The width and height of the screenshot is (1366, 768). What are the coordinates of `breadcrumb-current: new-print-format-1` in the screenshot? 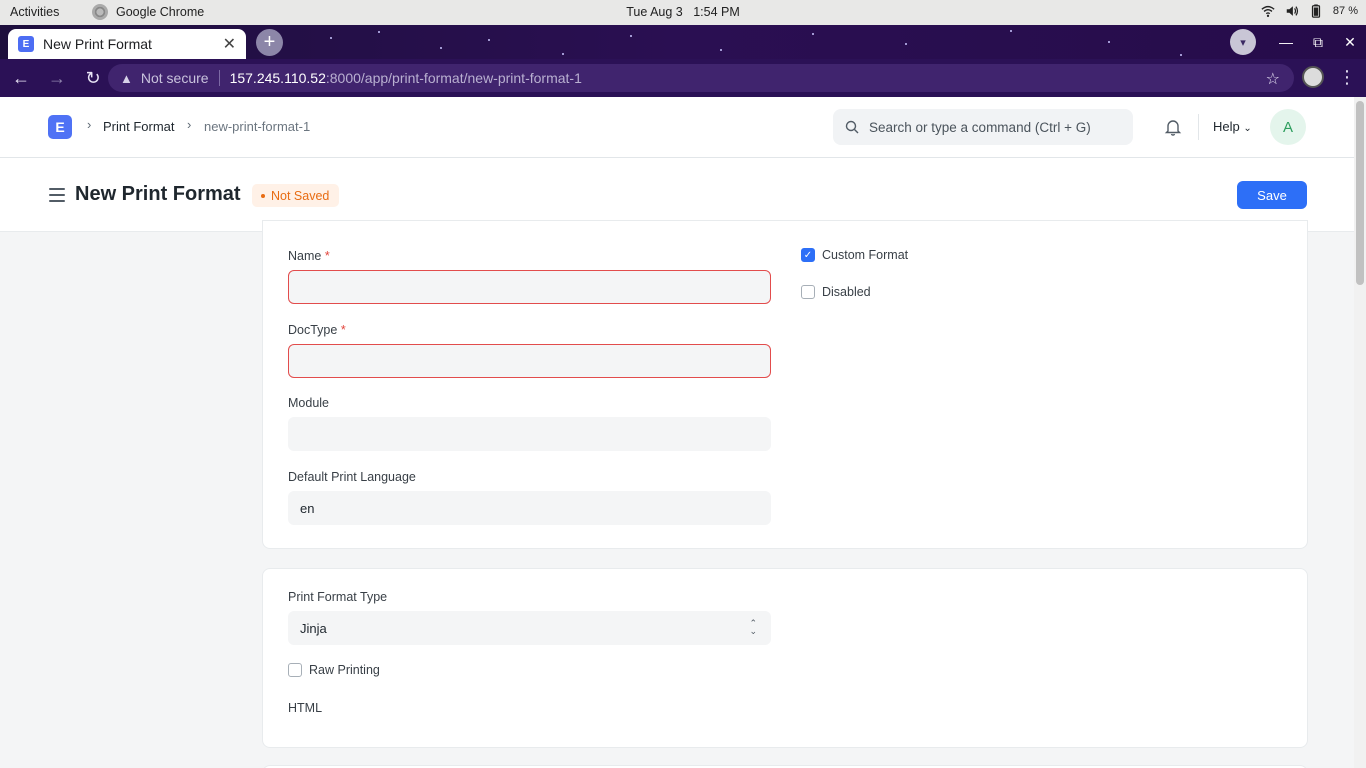 It's located at (257, 126).